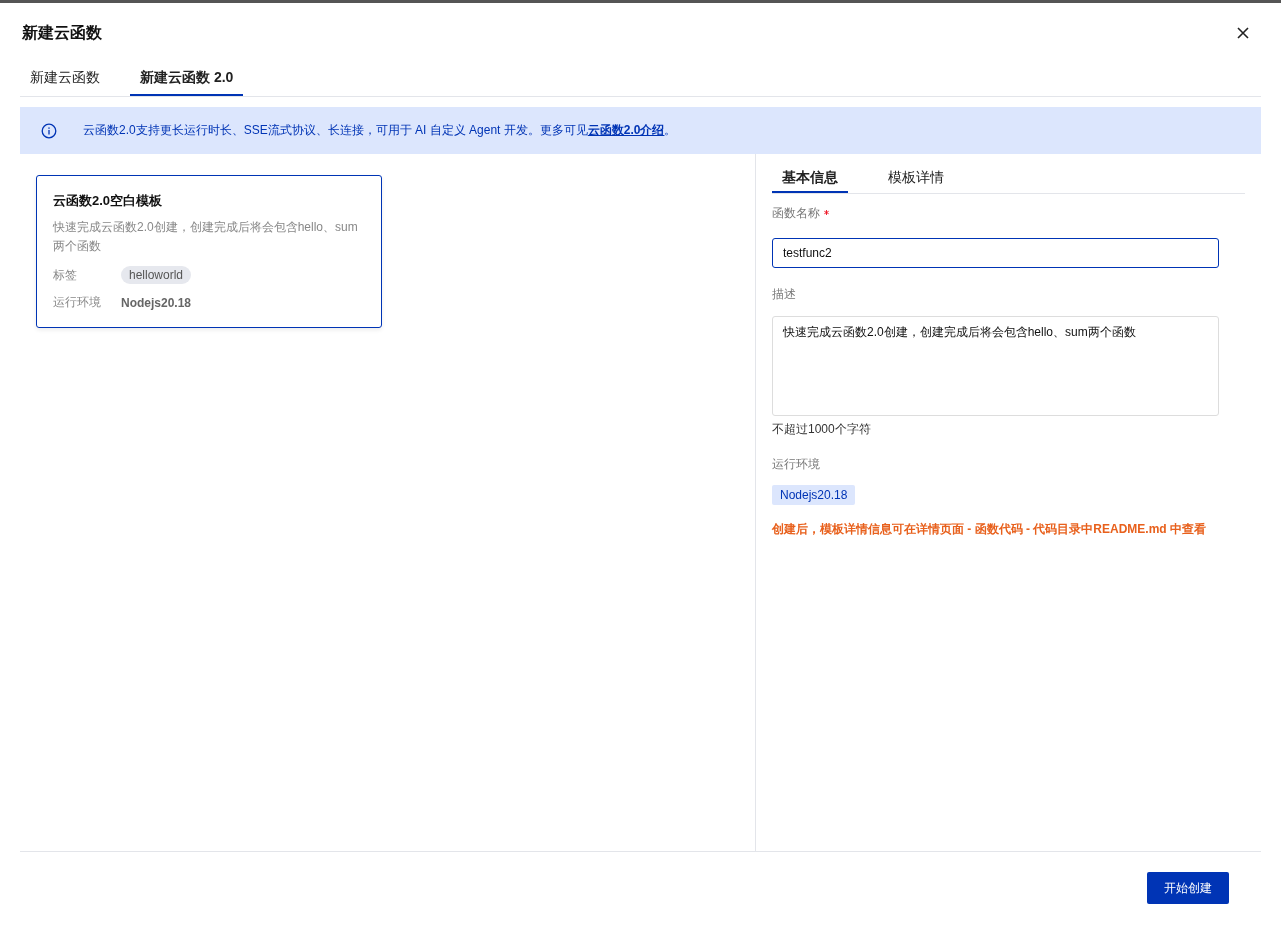 The image size is (1281, 930). I want to click on dialog-title: 新建云函数, so click(62, 32).